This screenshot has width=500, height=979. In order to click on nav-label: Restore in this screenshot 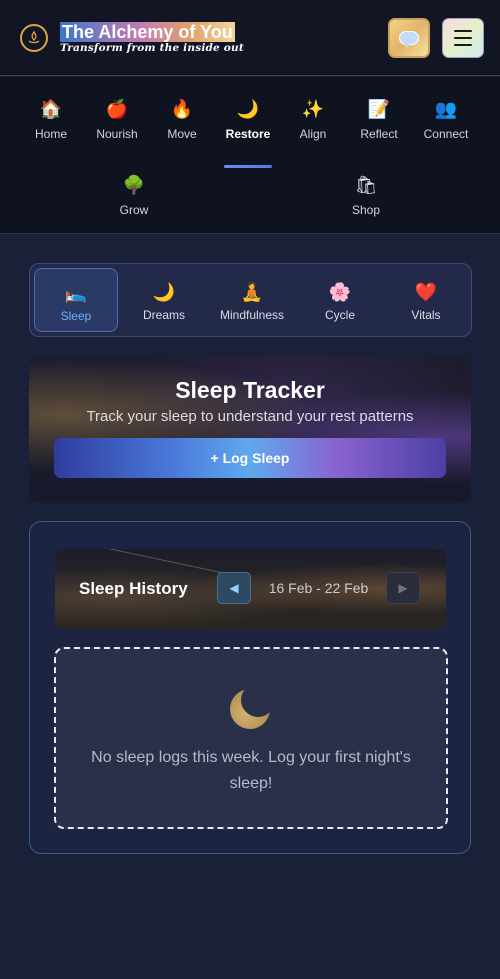, I will do `click(248, 134)`.